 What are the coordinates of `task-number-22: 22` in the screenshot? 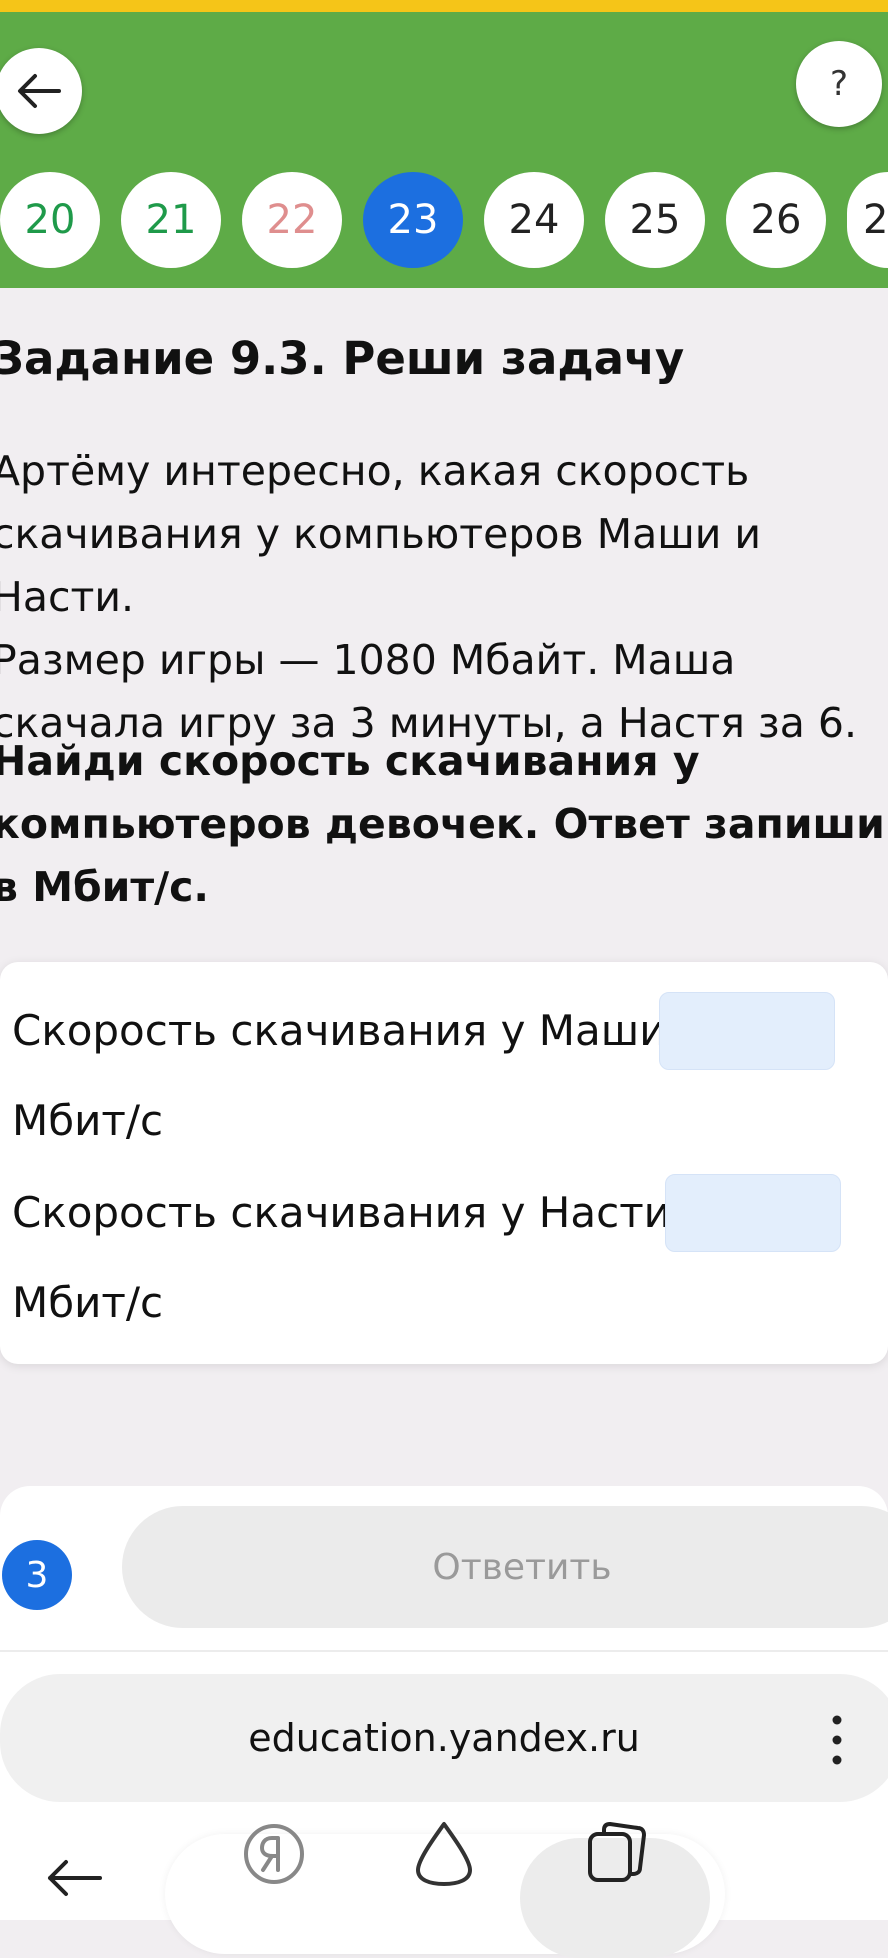 It's located at (292, 220).